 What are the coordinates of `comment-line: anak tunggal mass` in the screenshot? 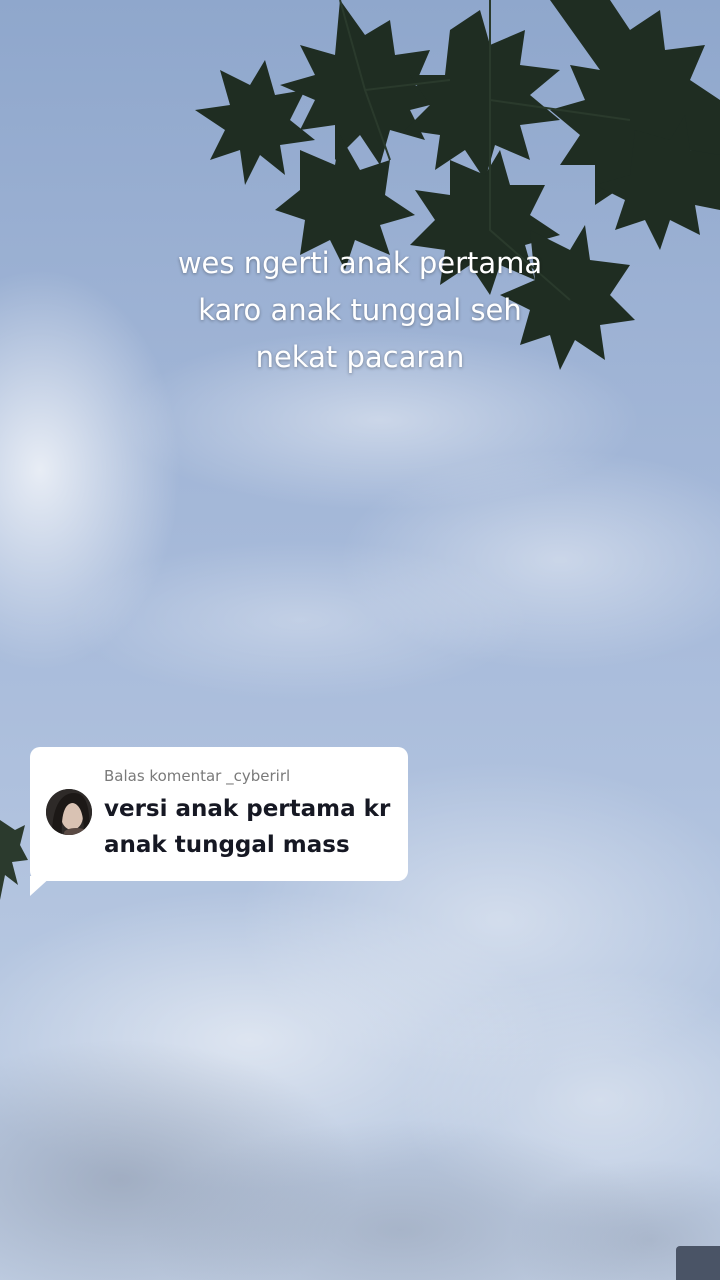 It's located at (227, 845).